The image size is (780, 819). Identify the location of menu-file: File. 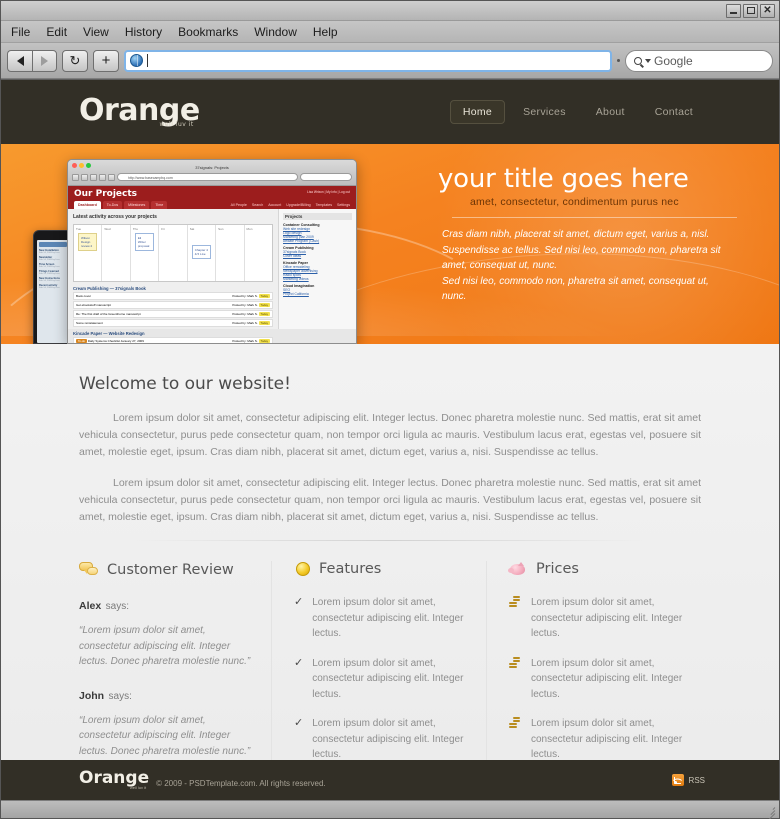
(20, 32).